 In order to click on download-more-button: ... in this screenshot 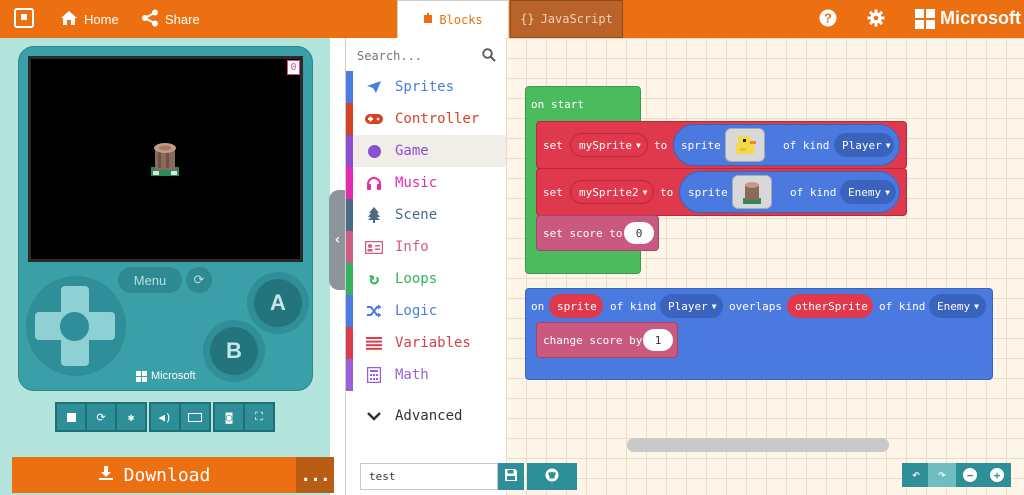, I will do `click(315, 475)`.